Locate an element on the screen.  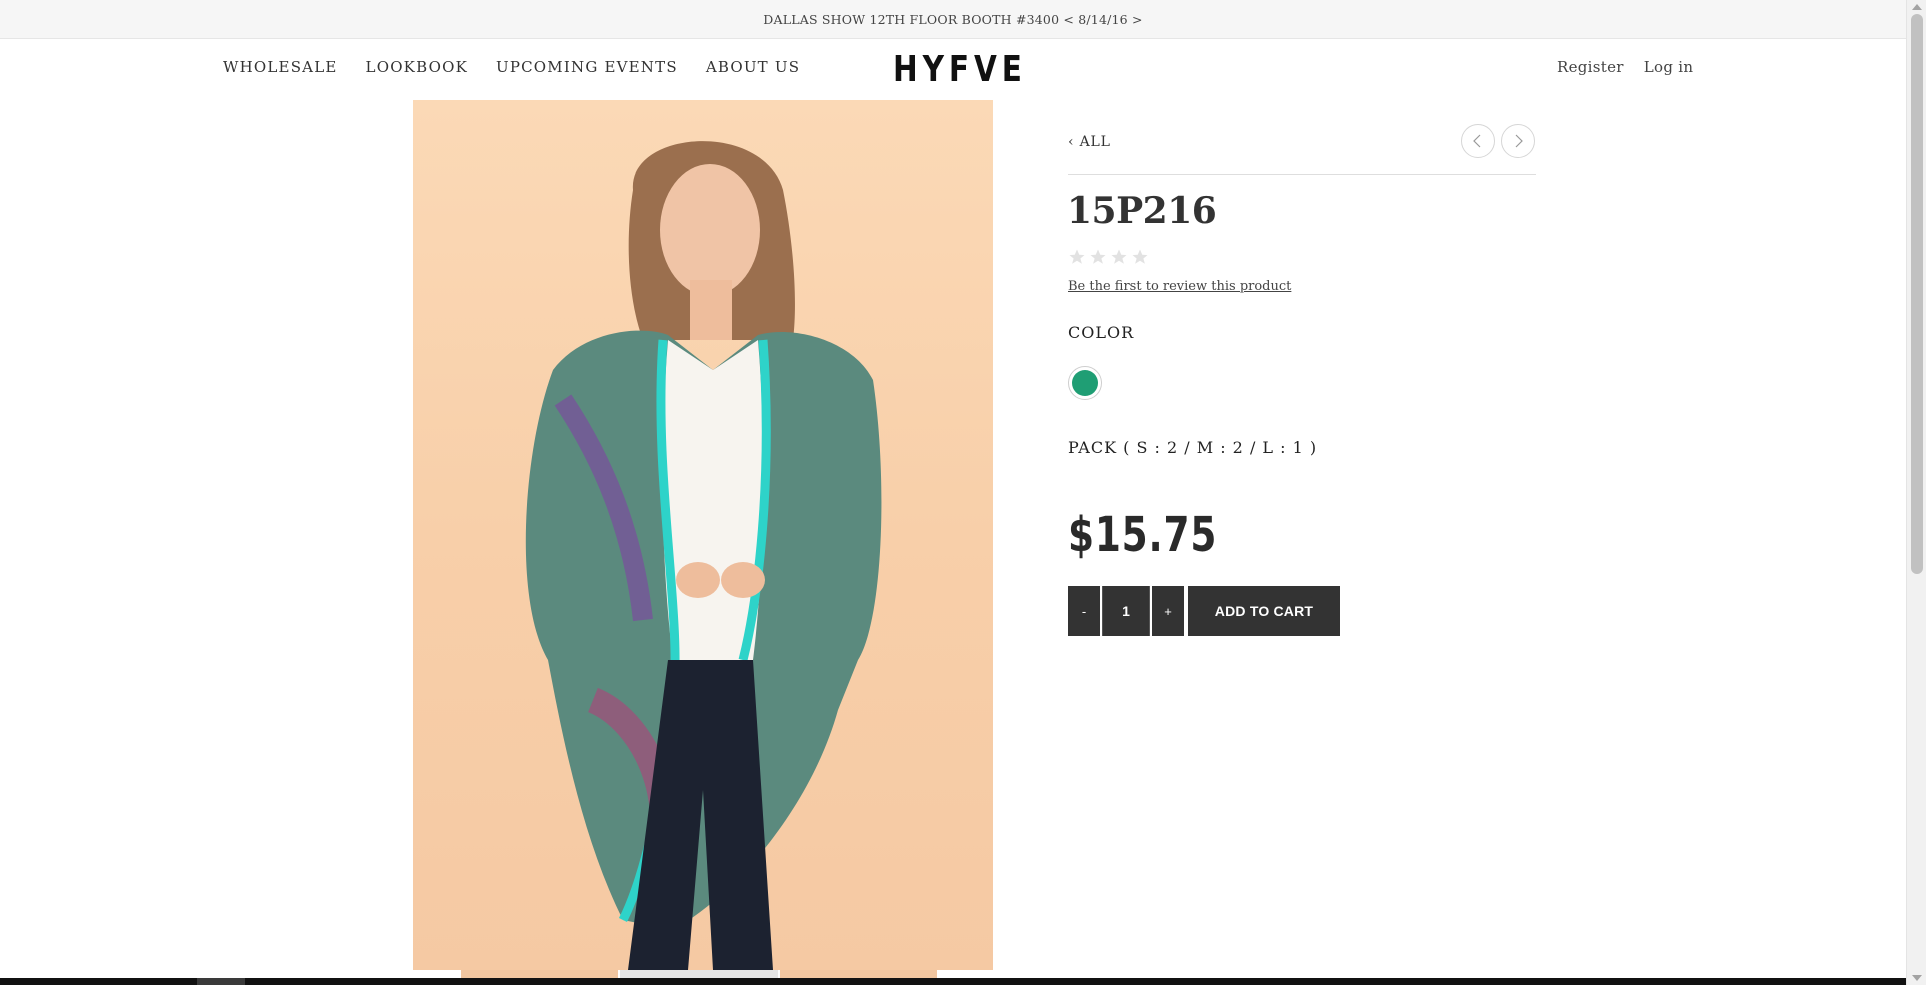
brand-logo: HYFVE is located at coordinates (957, 70).